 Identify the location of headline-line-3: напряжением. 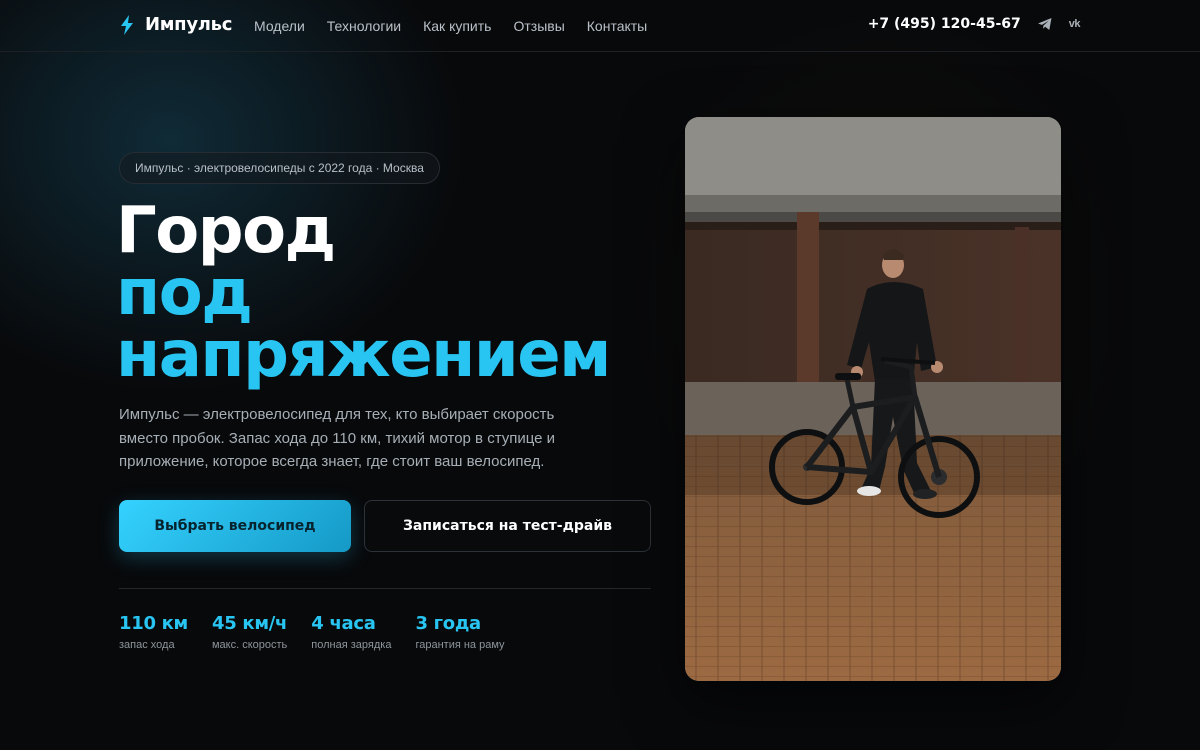
(363, 355).